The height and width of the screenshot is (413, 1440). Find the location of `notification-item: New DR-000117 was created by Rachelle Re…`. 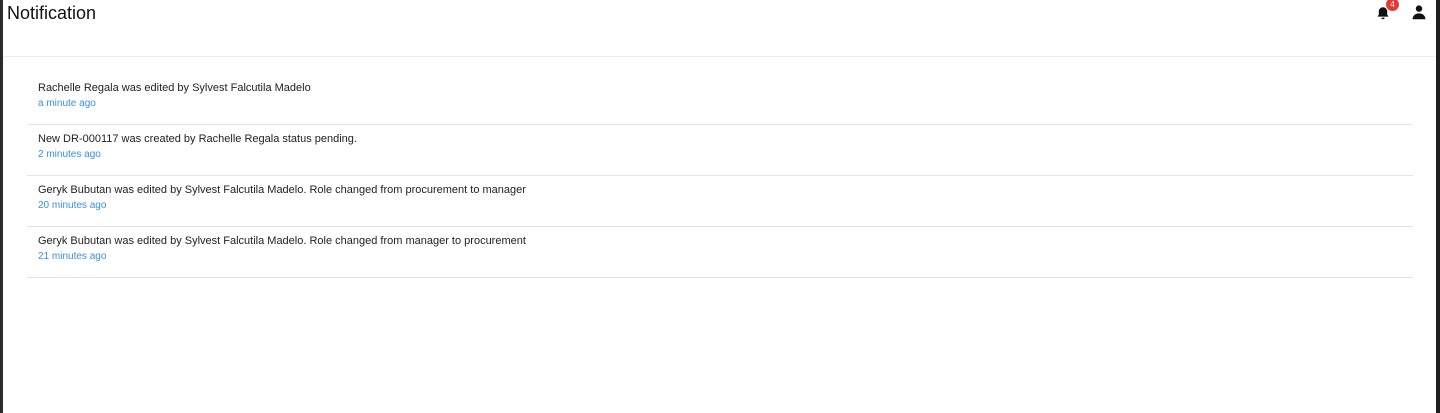

notification-item: New DR-000117 was created by Rachelle Re… is located at coordinates (720, 150).